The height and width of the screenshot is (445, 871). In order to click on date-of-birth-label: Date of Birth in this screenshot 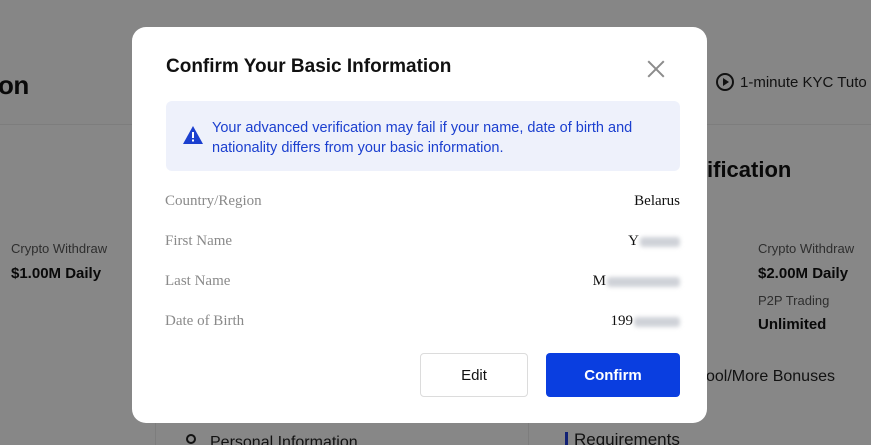, I will do `click(205, 321)`.